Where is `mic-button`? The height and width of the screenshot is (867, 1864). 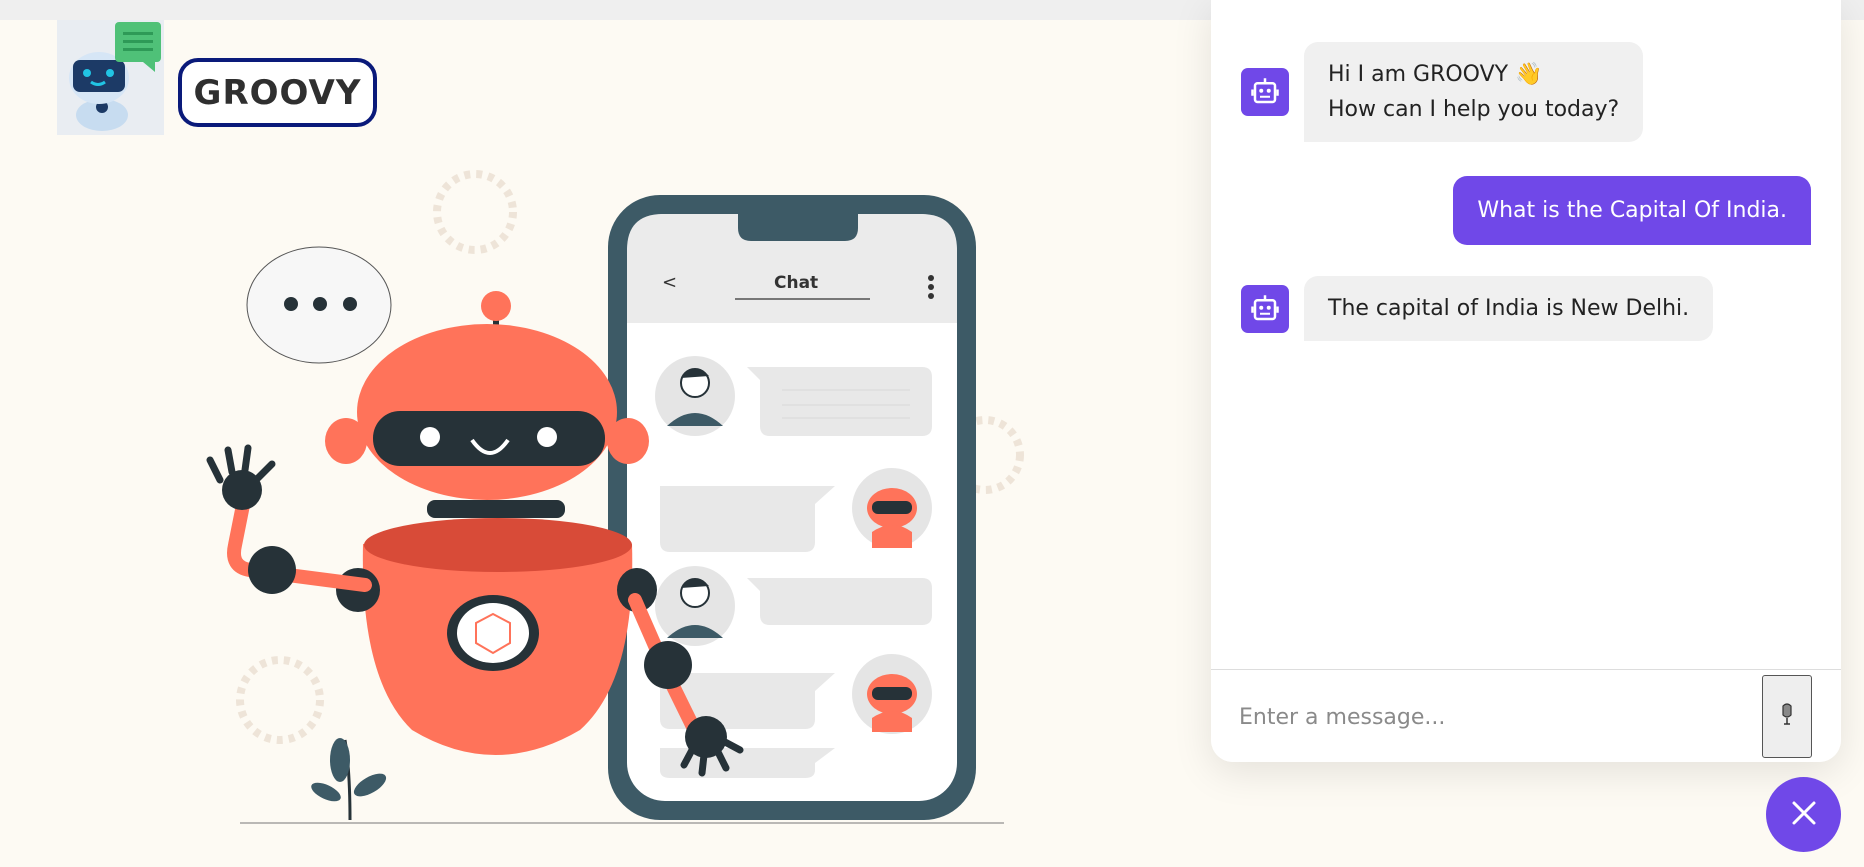
mic-button is located at coordinates (1787, 716).